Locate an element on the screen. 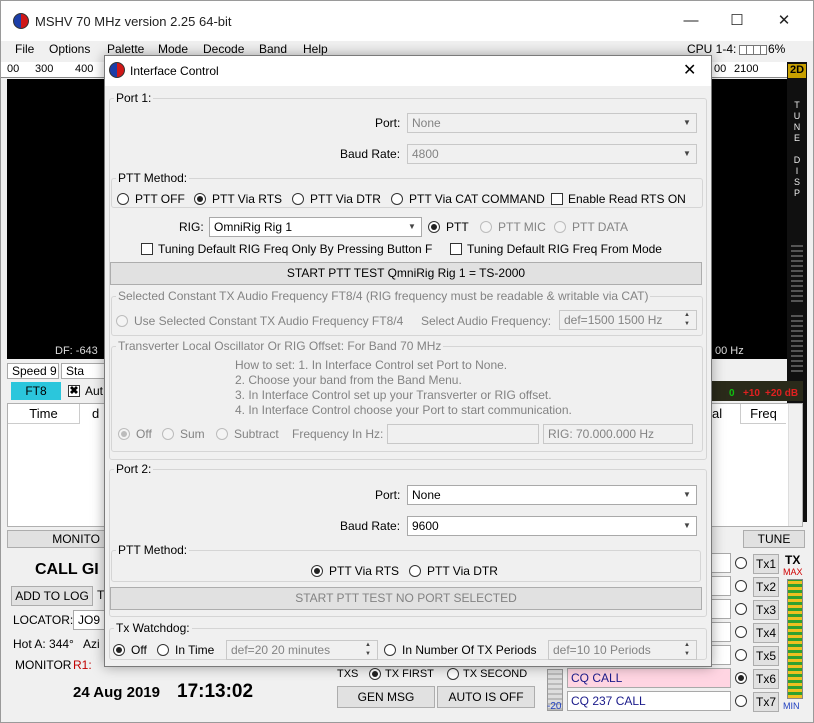 This screenshot has width=814, height=723. decode-scrollbar is located at coordinates (795, 465).